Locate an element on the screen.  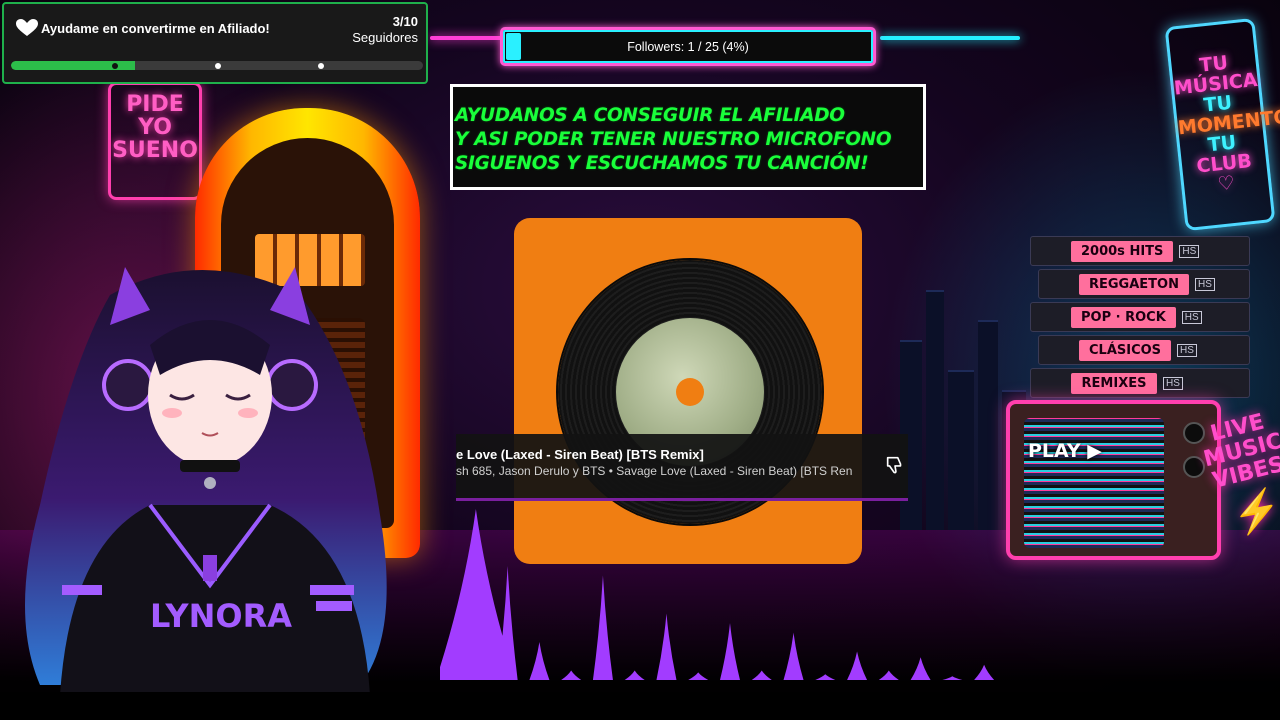
goal-count-label: Seguidores is located at coordinates (385, 37).